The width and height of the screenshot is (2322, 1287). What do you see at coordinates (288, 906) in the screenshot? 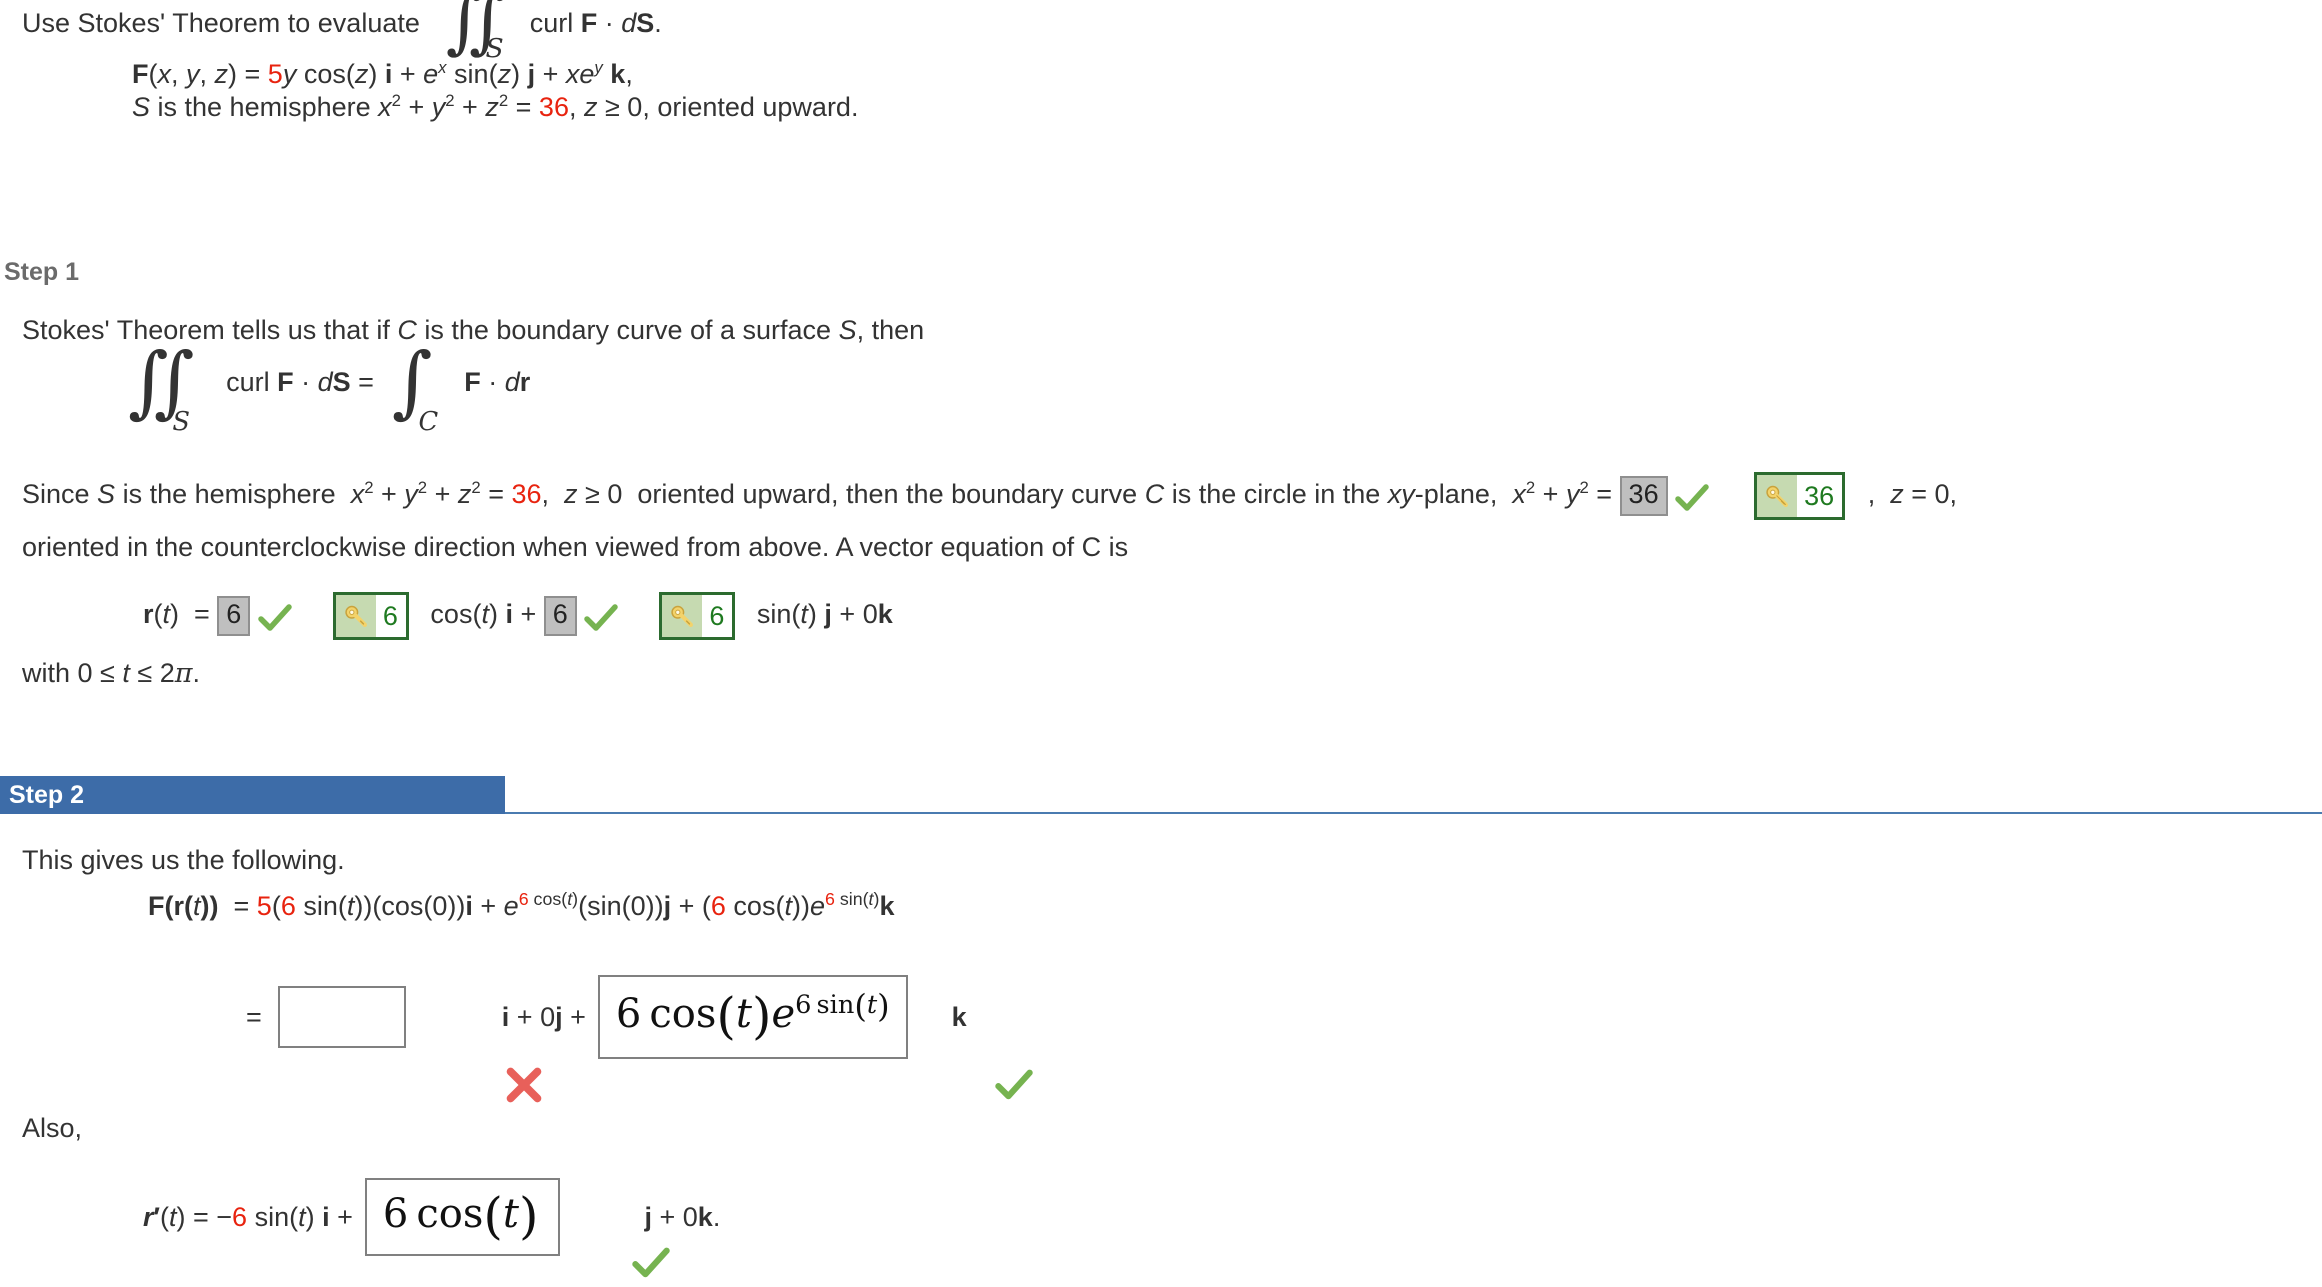
I see `frt-coeff-6a: 6` at bounding box center [288, 906].